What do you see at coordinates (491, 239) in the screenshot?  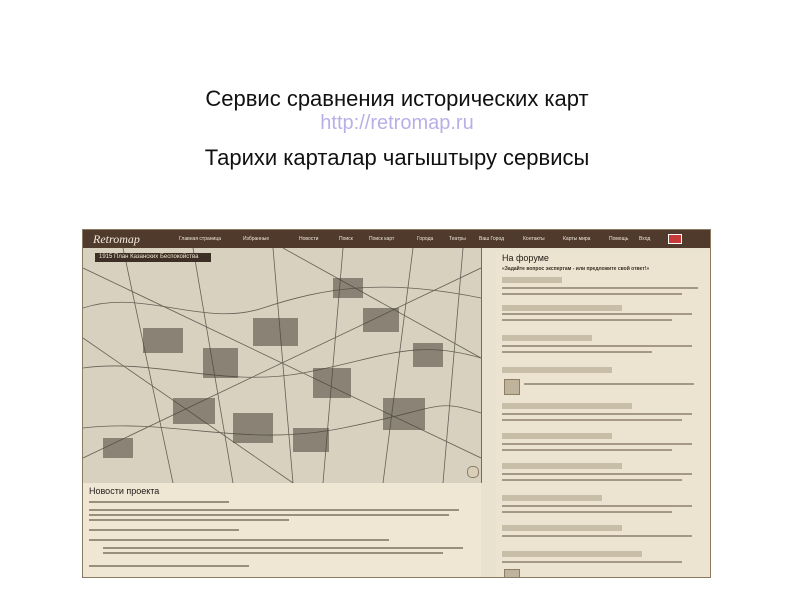 I see `nav-item: Ваш Город` at bounding box center [491, 239].